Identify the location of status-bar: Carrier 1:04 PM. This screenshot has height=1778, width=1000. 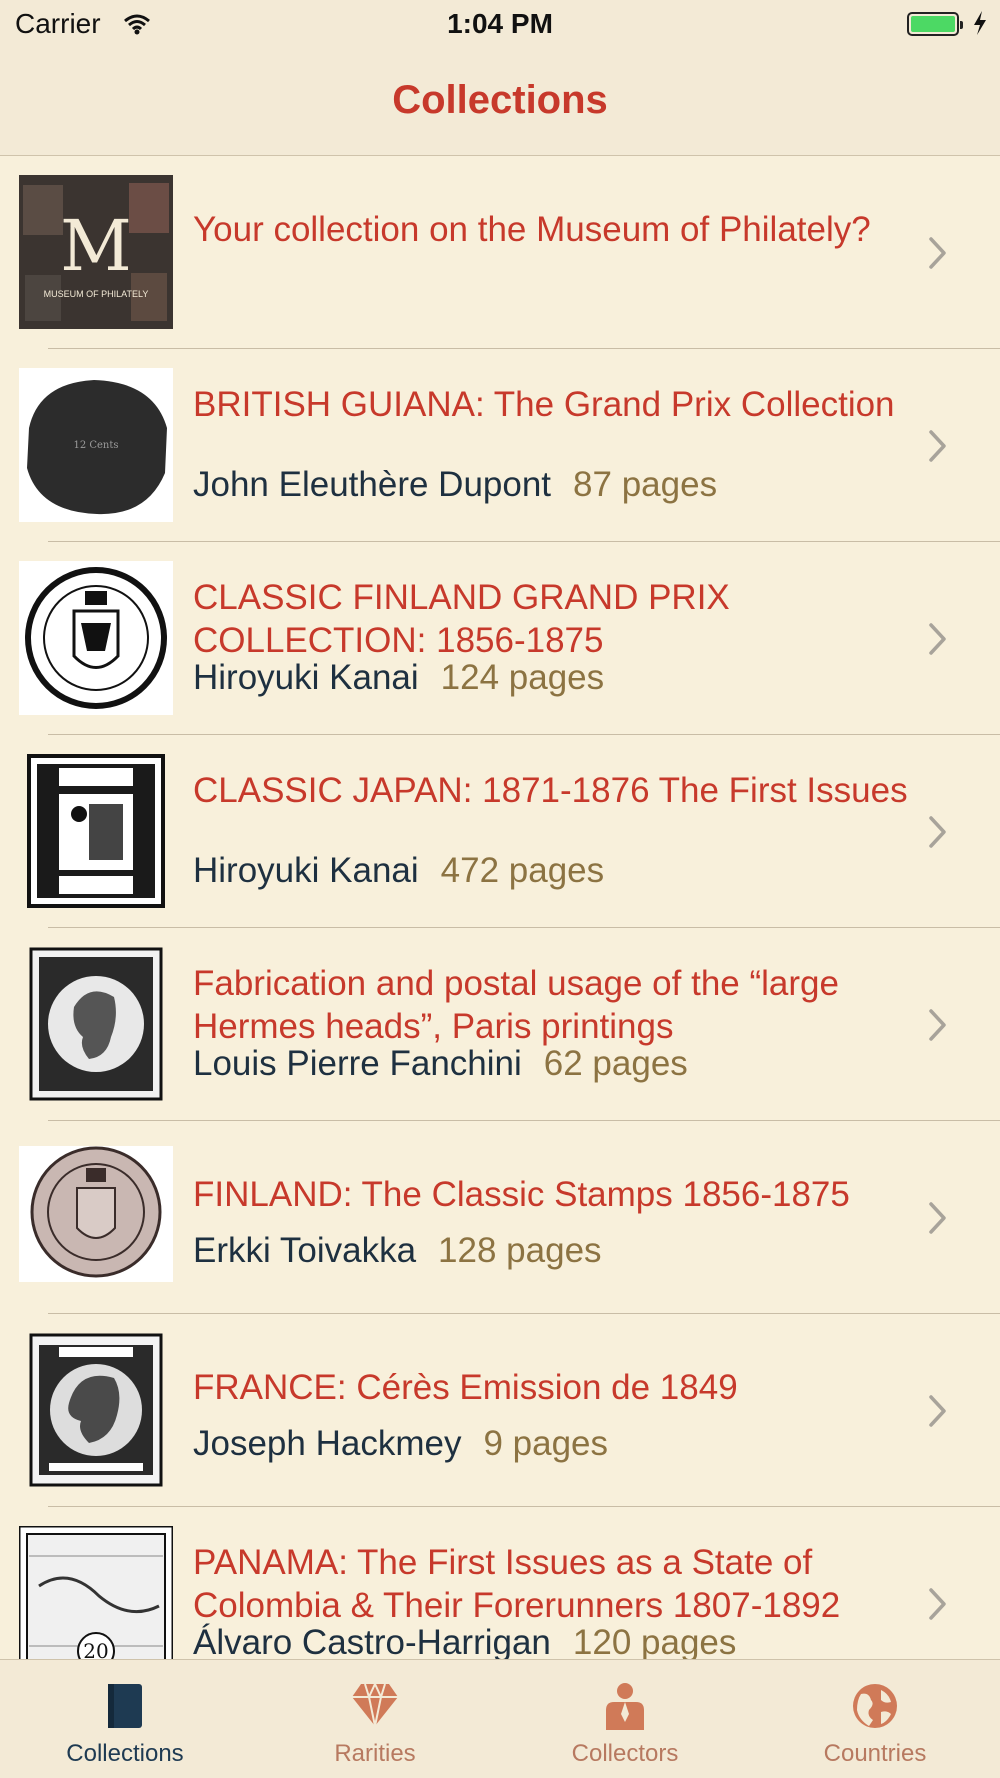
(500, 25).